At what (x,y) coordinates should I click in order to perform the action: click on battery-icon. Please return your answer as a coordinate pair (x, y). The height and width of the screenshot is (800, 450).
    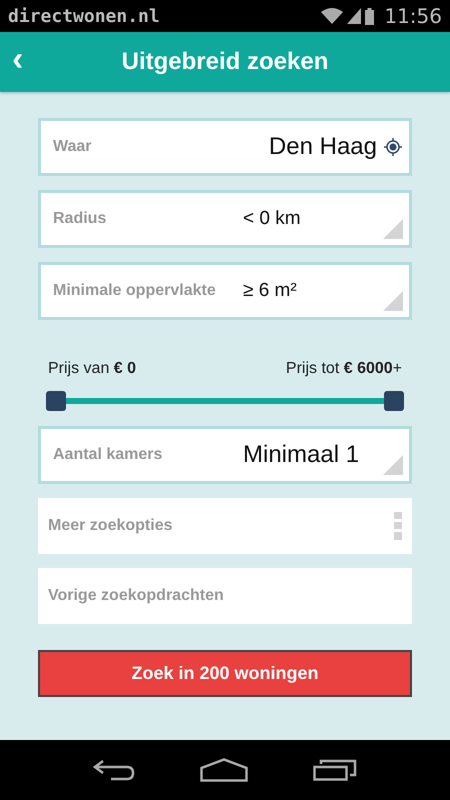
    Looking at the image, I should click on (369, 16).